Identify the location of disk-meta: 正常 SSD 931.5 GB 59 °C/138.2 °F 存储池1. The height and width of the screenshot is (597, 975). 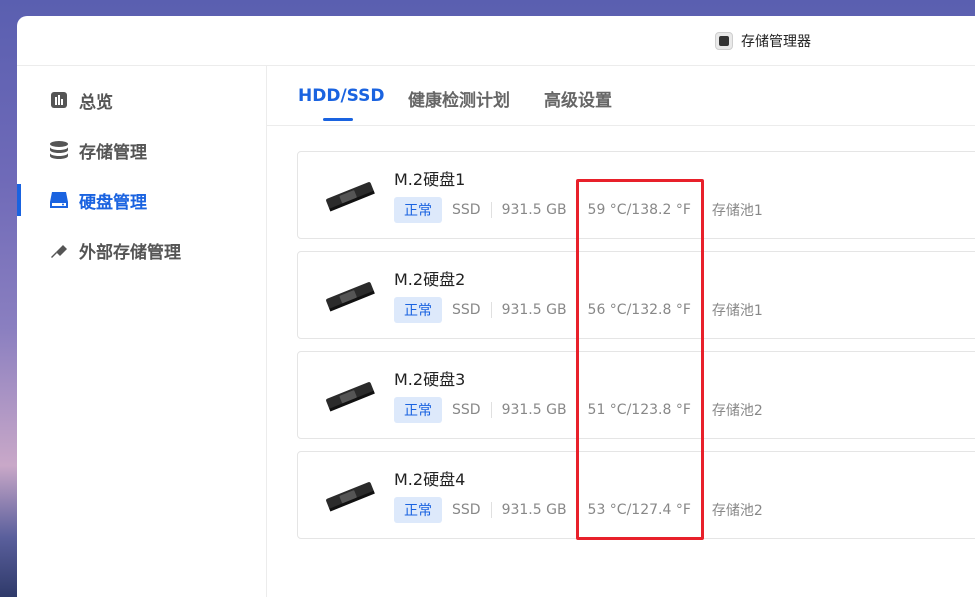
(578, 210).